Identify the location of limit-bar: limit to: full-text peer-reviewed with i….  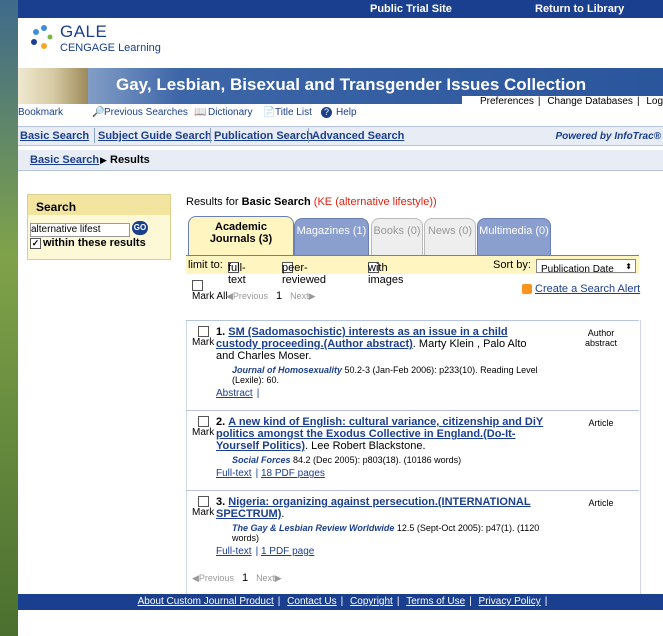
(412, 271).